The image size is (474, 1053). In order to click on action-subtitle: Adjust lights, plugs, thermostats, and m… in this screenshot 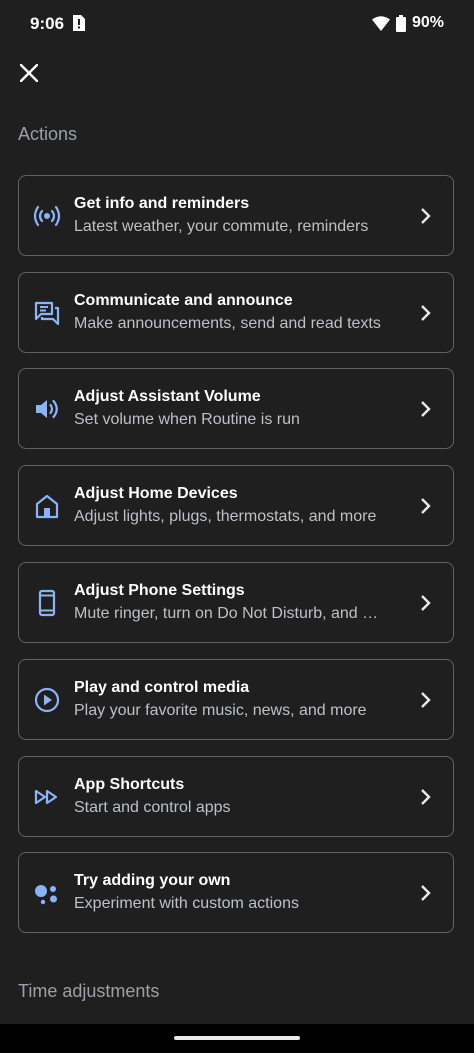, I will do `click(225, 516)`.